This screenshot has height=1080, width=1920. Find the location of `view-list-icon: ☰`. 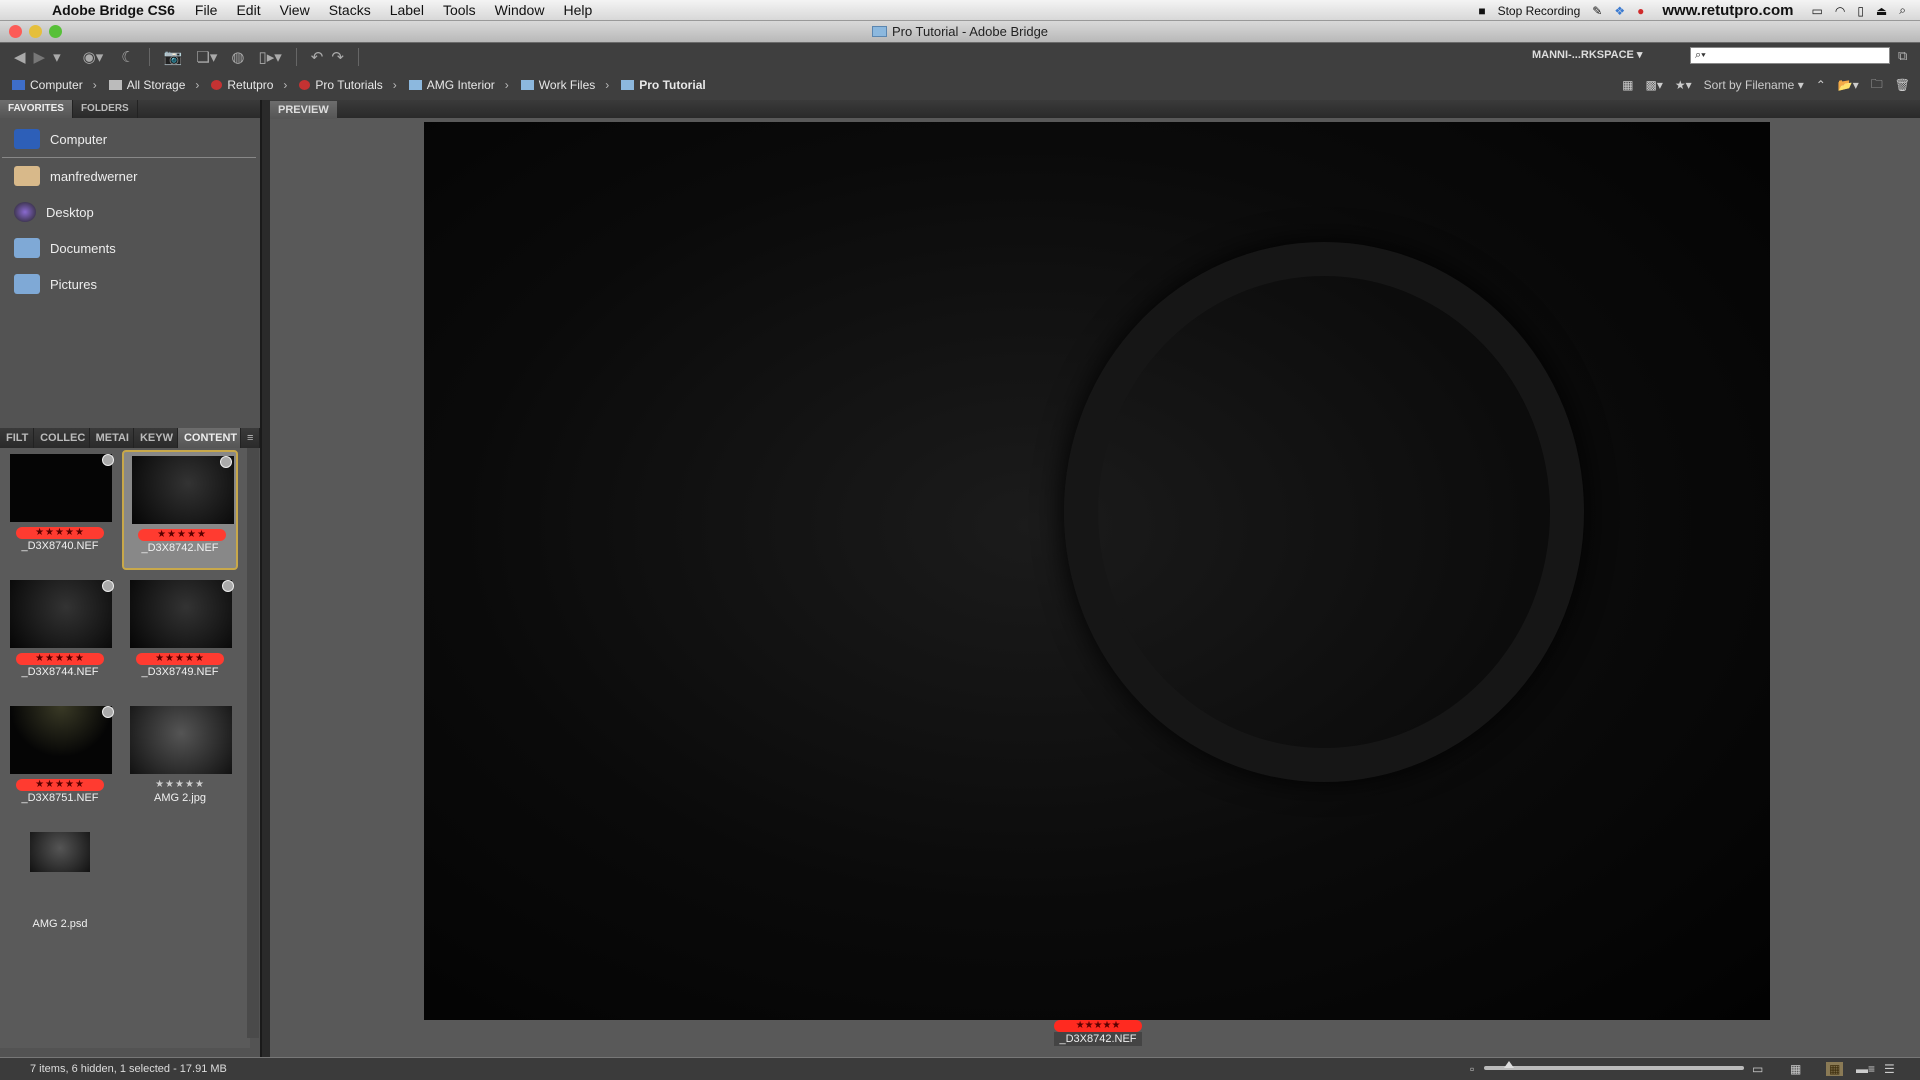

view-list-icon: ☰ is located at coordinates (1889, 1069).